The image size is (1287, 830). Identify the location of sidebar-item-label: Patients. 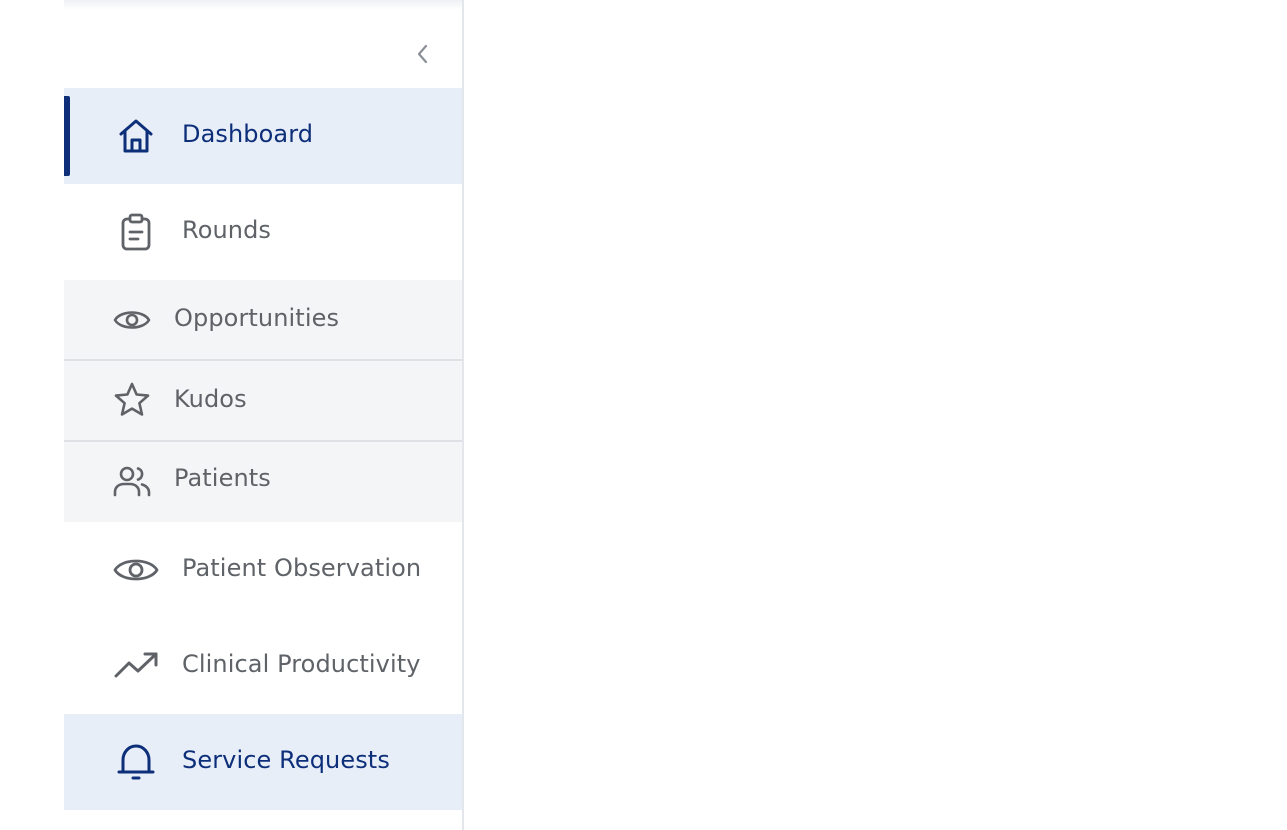
(222, 478).